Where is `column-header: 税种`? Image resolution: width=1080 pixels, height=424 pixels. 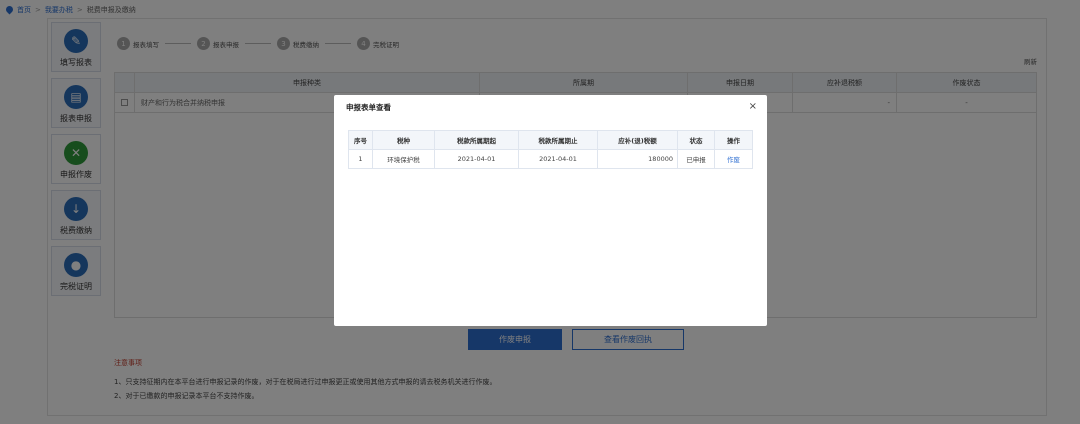
column-header: 税种 is located at coordinates (403, 140).